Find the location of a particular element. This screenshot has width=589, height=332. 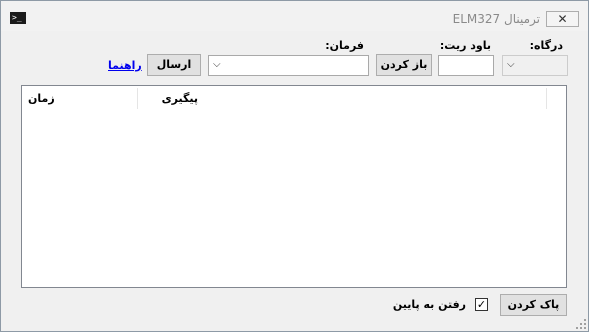

baud-rate-input is located at coordinates (466, 65).